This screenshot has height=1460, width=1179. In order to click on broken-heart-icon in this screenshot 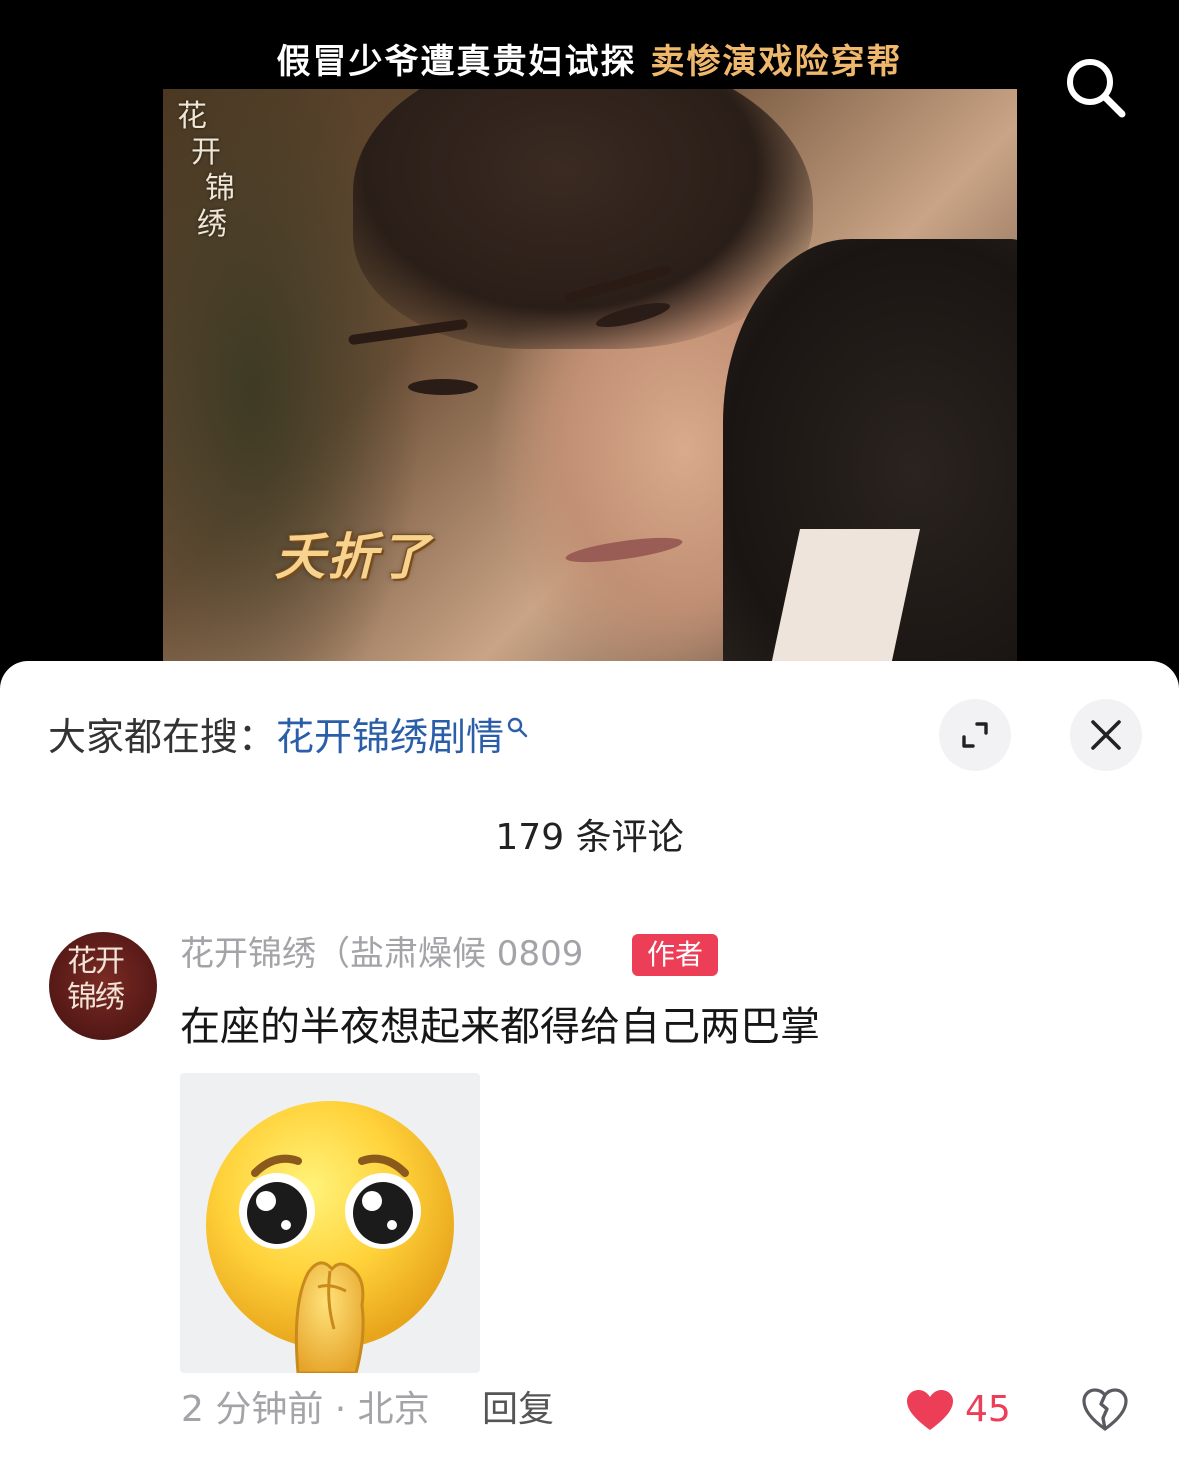, I will do `click(1105, 1409)`.